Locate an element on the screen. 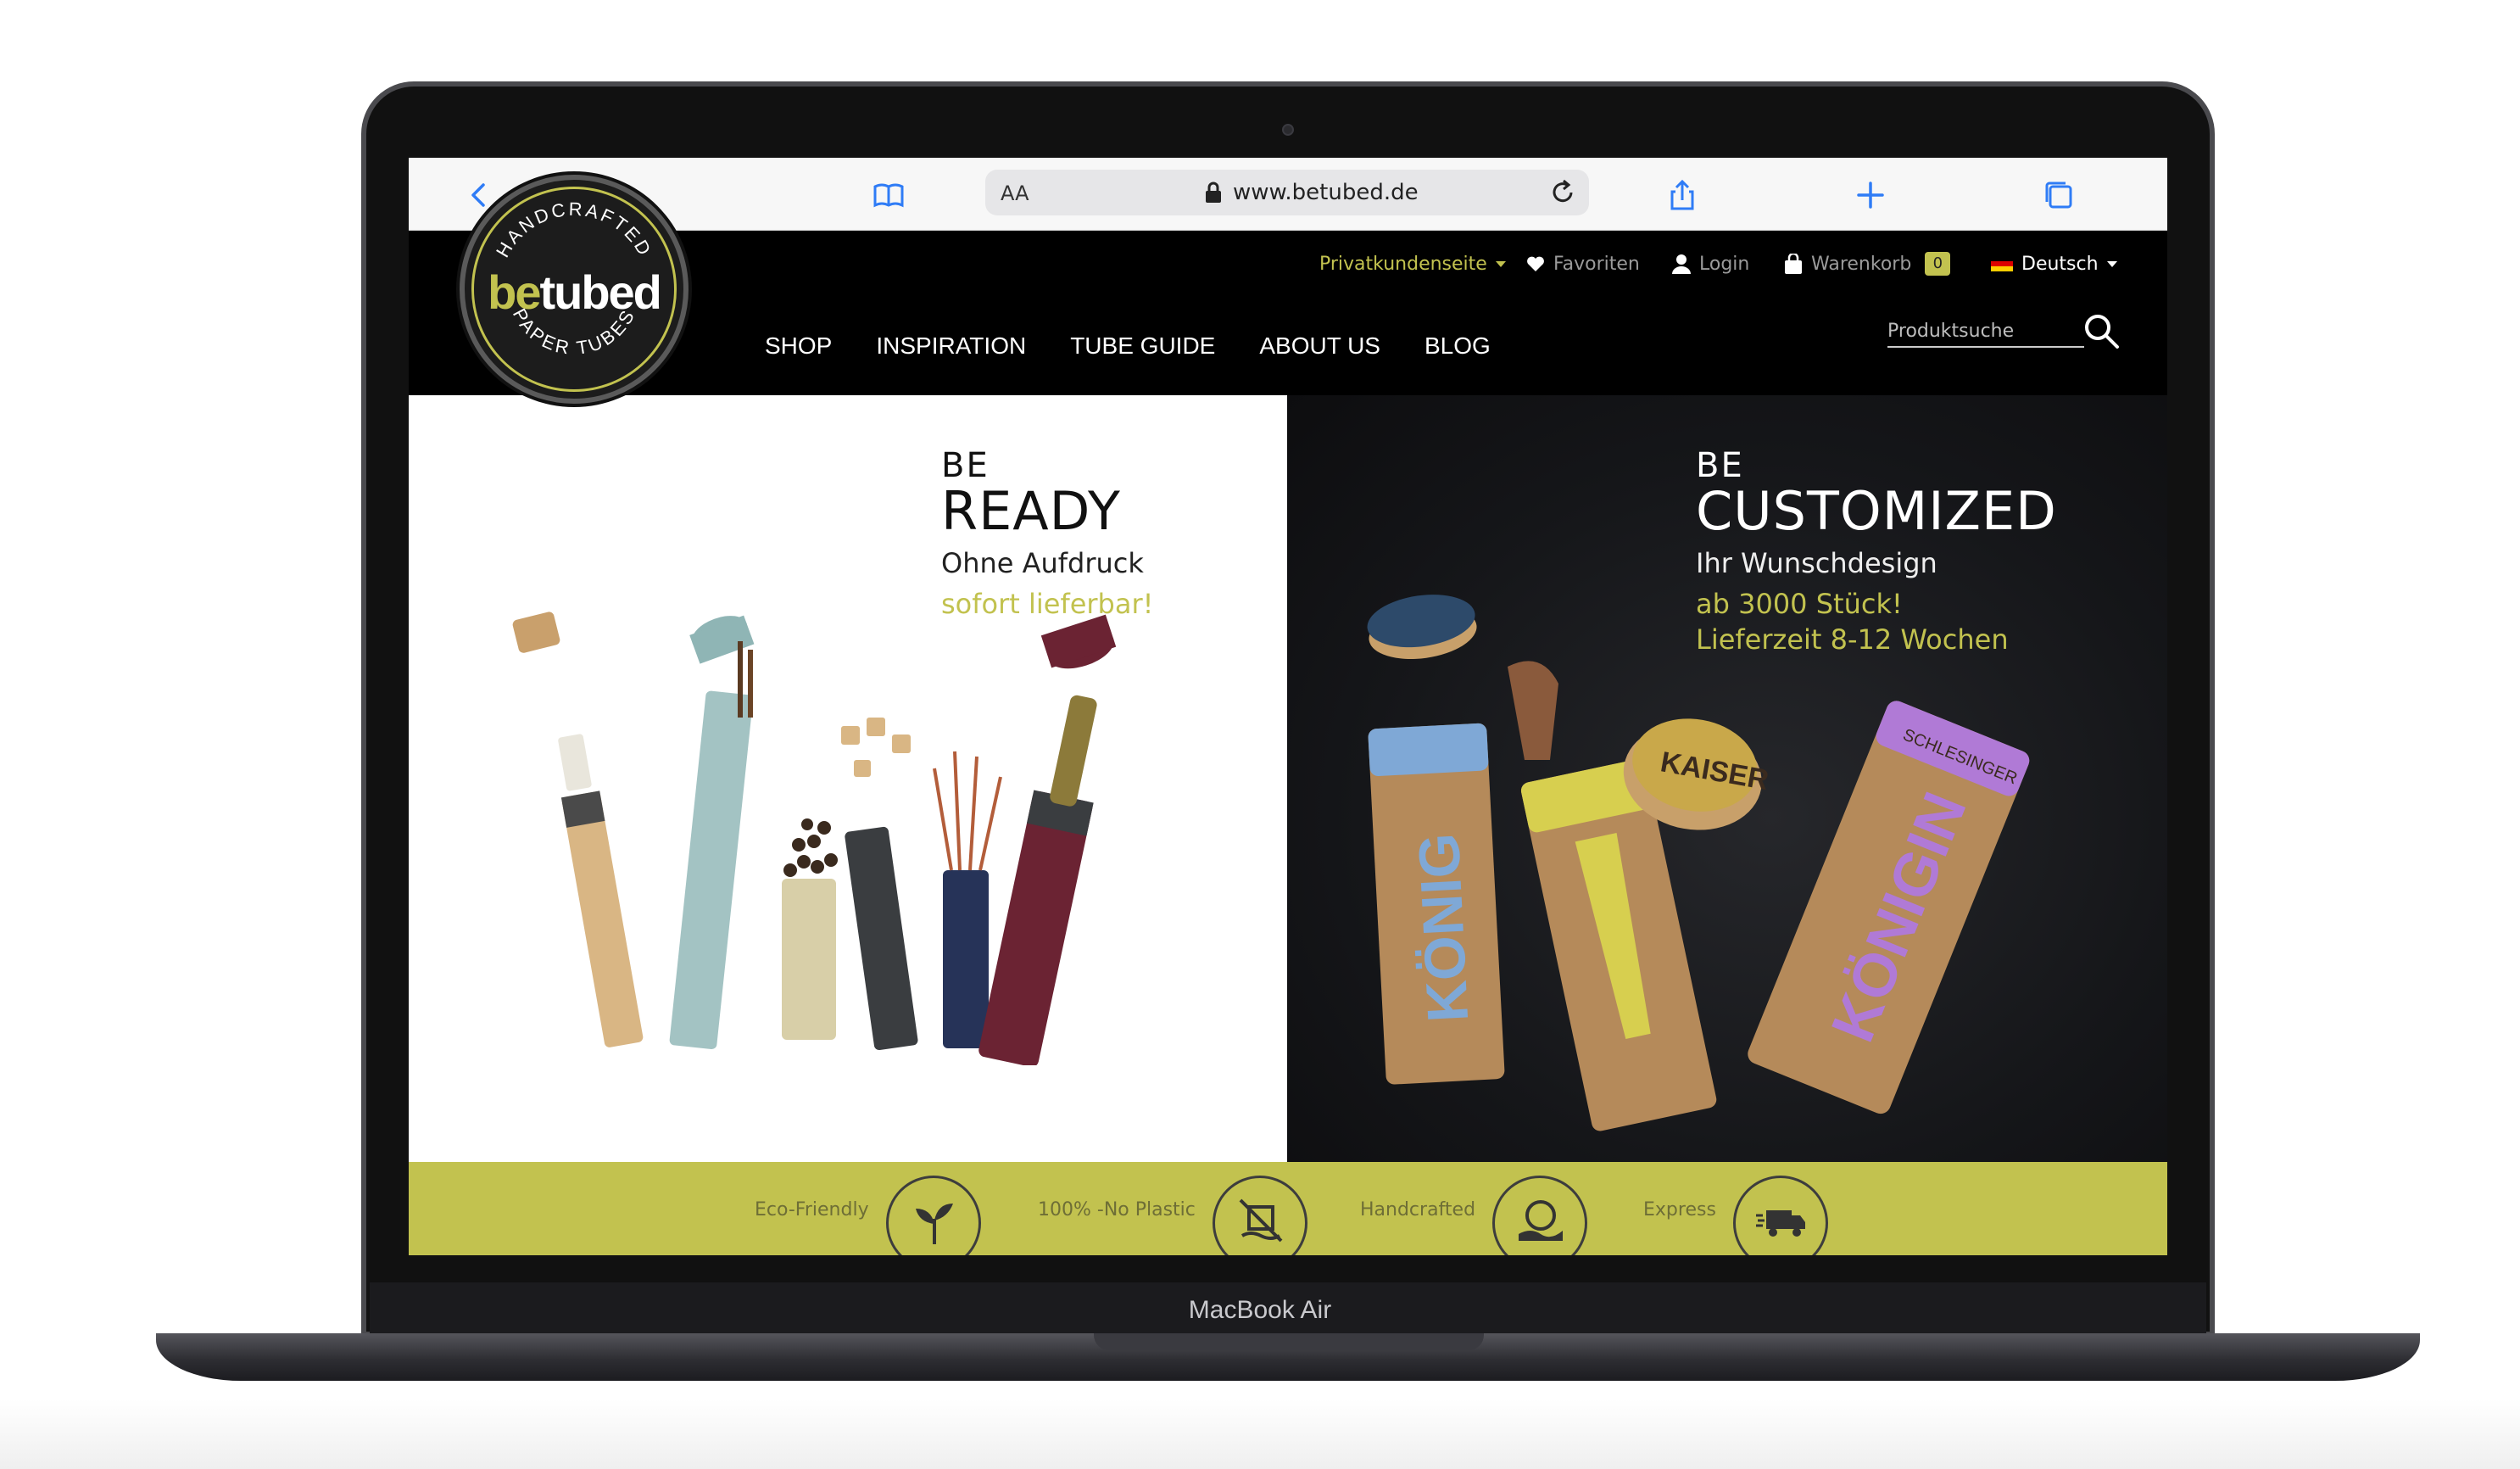 Image resolution: width=2520 pixels, height=1469 pixels. feature-label: Eco-Friendly is located at coordinates (812, 1209).